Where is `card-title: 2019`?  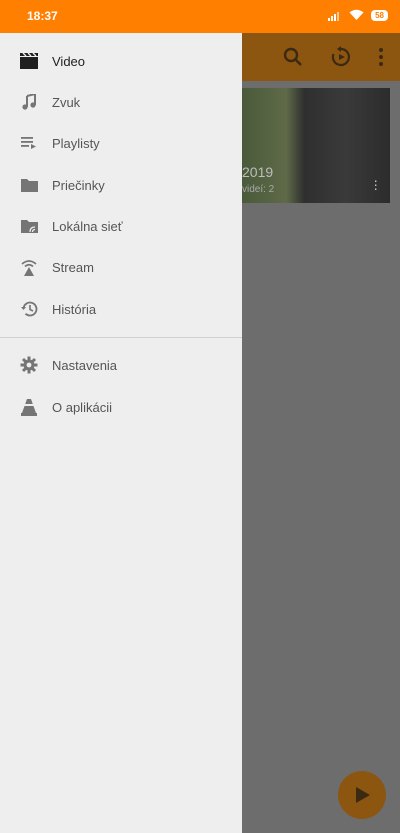
card-title: 2019 is located at coordinates (258, 172).